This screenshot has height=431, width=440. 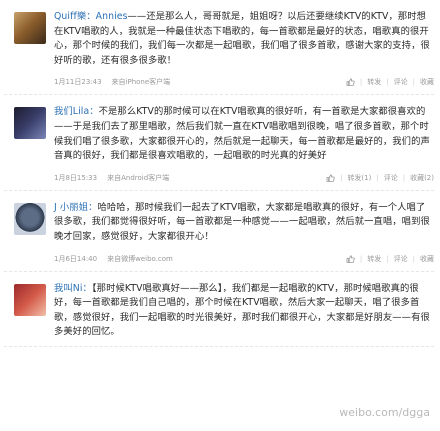 I want to click on post-author: J 小丽姐：, so click(x=76, y=207).